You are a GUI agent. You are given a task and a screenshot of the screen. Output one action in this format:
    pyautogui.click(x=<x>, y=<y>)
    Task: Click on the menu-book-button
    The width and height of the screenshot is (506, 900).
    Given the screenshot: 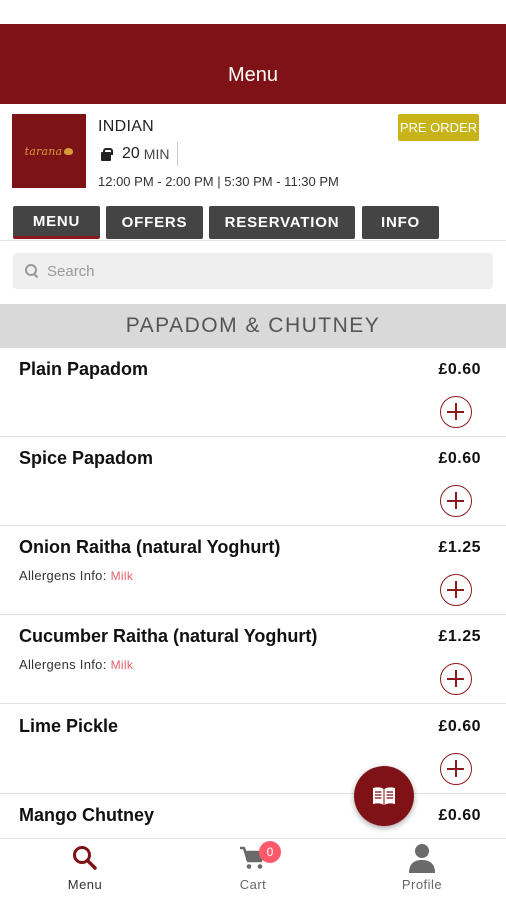 What is the action you would take?
    pyautogui.click(x=384, y=796)
    